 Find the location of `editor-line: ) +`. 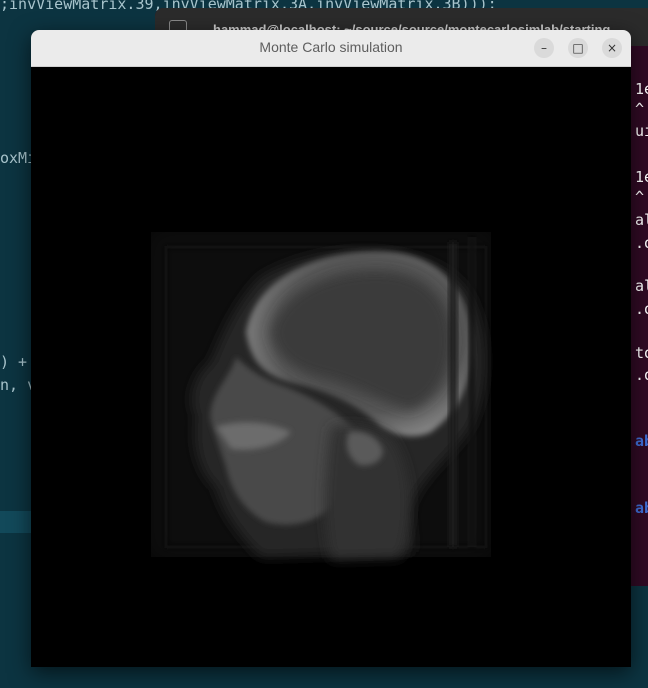

editor-line: ) + is located at coordinates (14, 362).